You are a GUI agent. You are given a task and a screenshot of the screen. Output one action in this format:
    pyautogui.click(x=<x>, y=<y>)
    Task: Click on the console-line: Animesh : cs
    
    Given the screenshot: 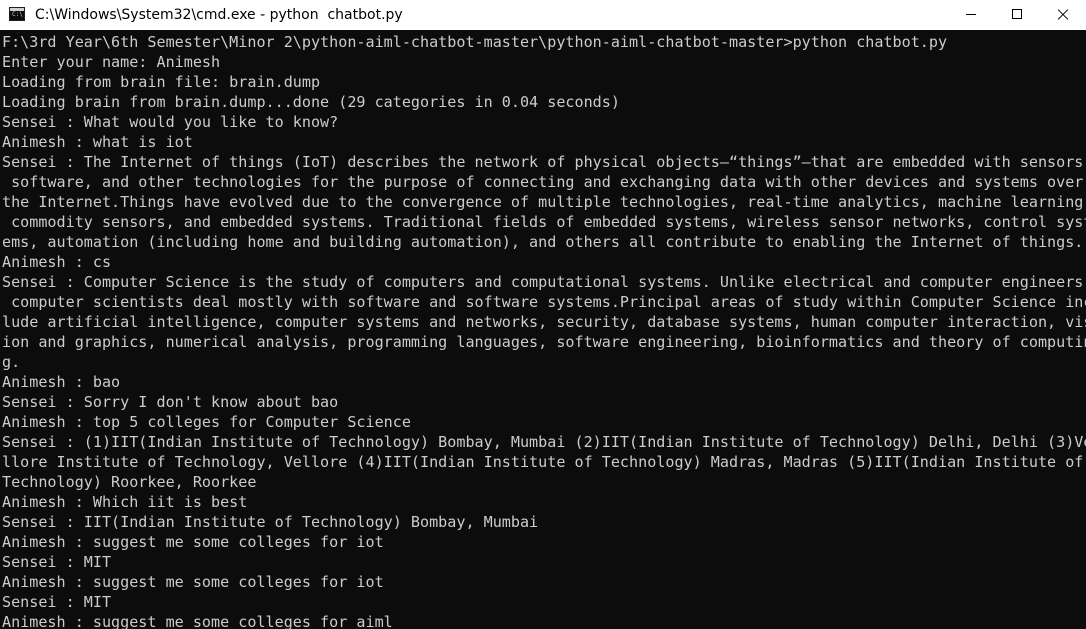 What is the action you would take?
    pyautogui.click(x=57, y=262)
    